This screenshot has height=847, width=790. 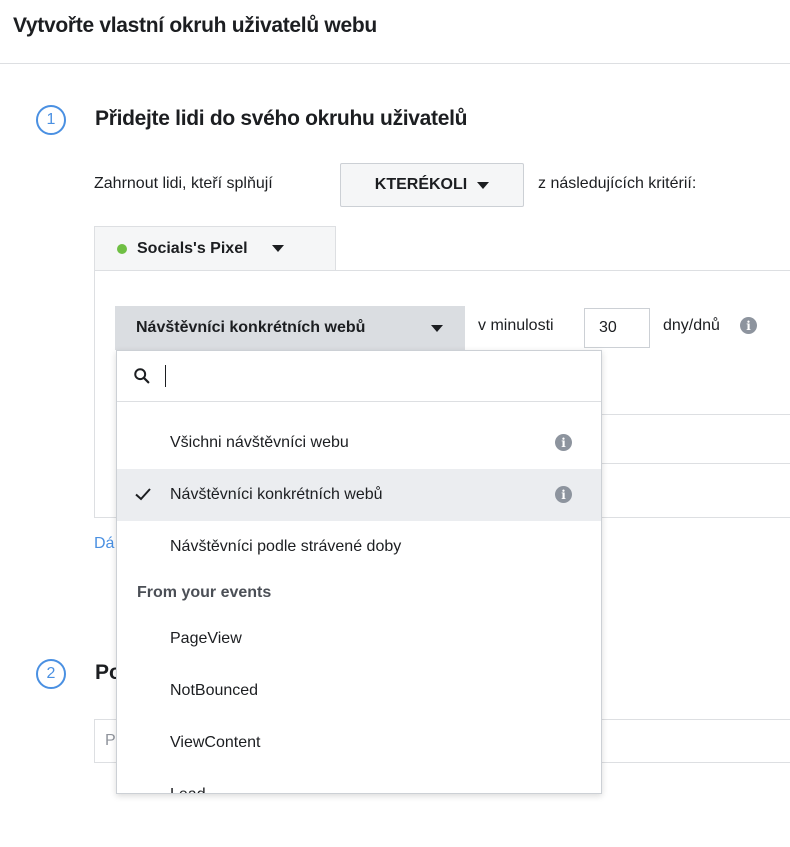 What do you see at coordinates (251, 327) in the screenshot?
I see `visitor-type-label: Návštěvníci konkrétních webů` at bounding box center [251, 327].